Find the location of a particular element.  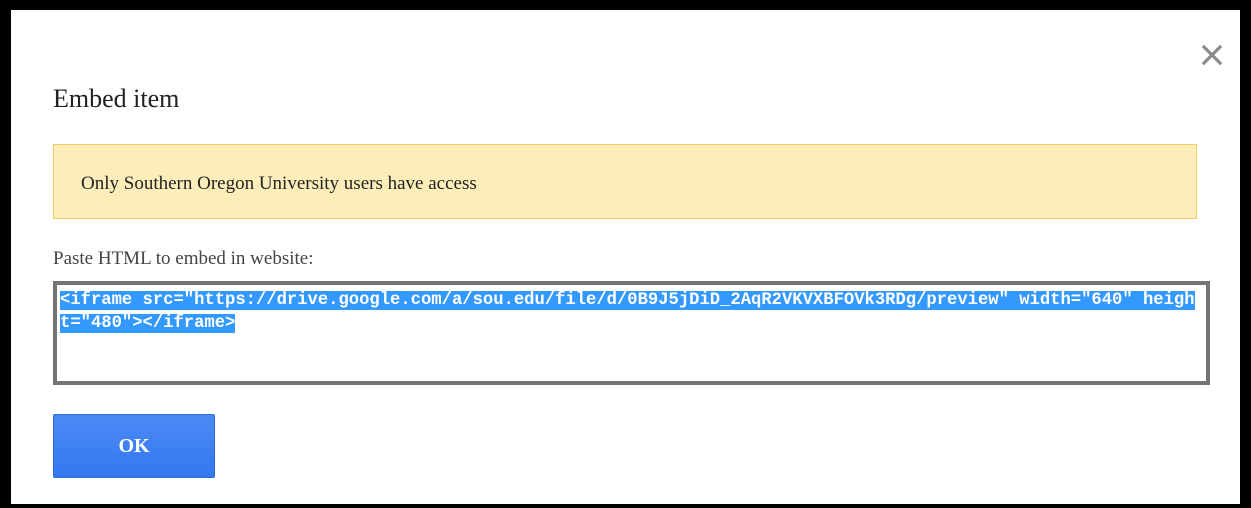

frame-border-bottom is located at coordinates (625, 506).